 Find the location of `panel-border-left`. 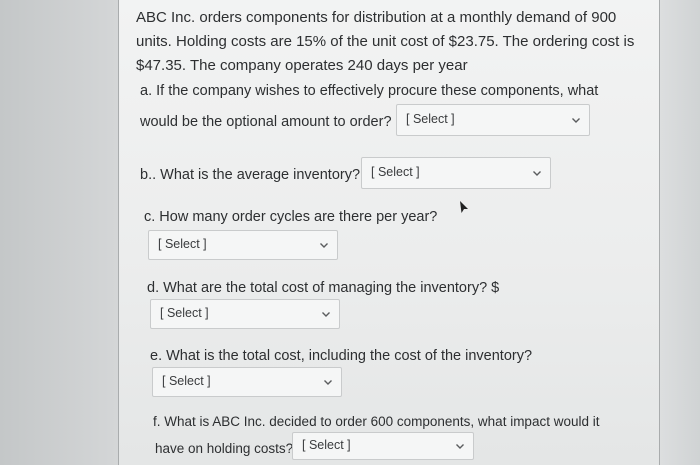

panel-border-left is located at coordinates (118, 232).